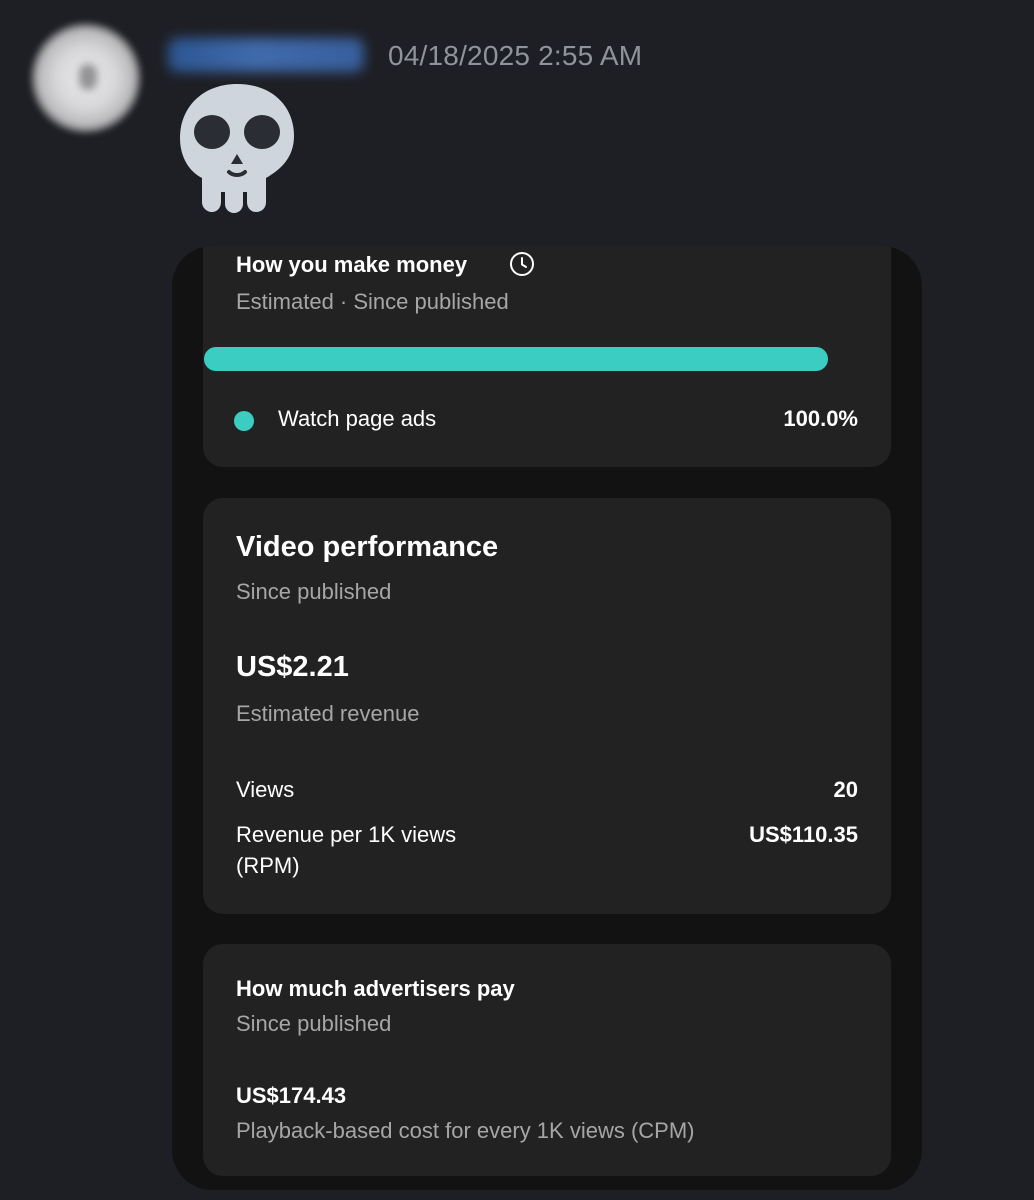  What do you see at coordinates (292, 667) in the screenshot?
I see `estimated-revenue-amount: US$2.21` at bounding box center [292, 667].